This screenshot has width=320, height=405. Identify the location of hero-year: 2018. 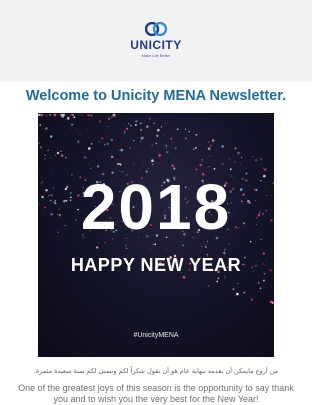
(156, 207).